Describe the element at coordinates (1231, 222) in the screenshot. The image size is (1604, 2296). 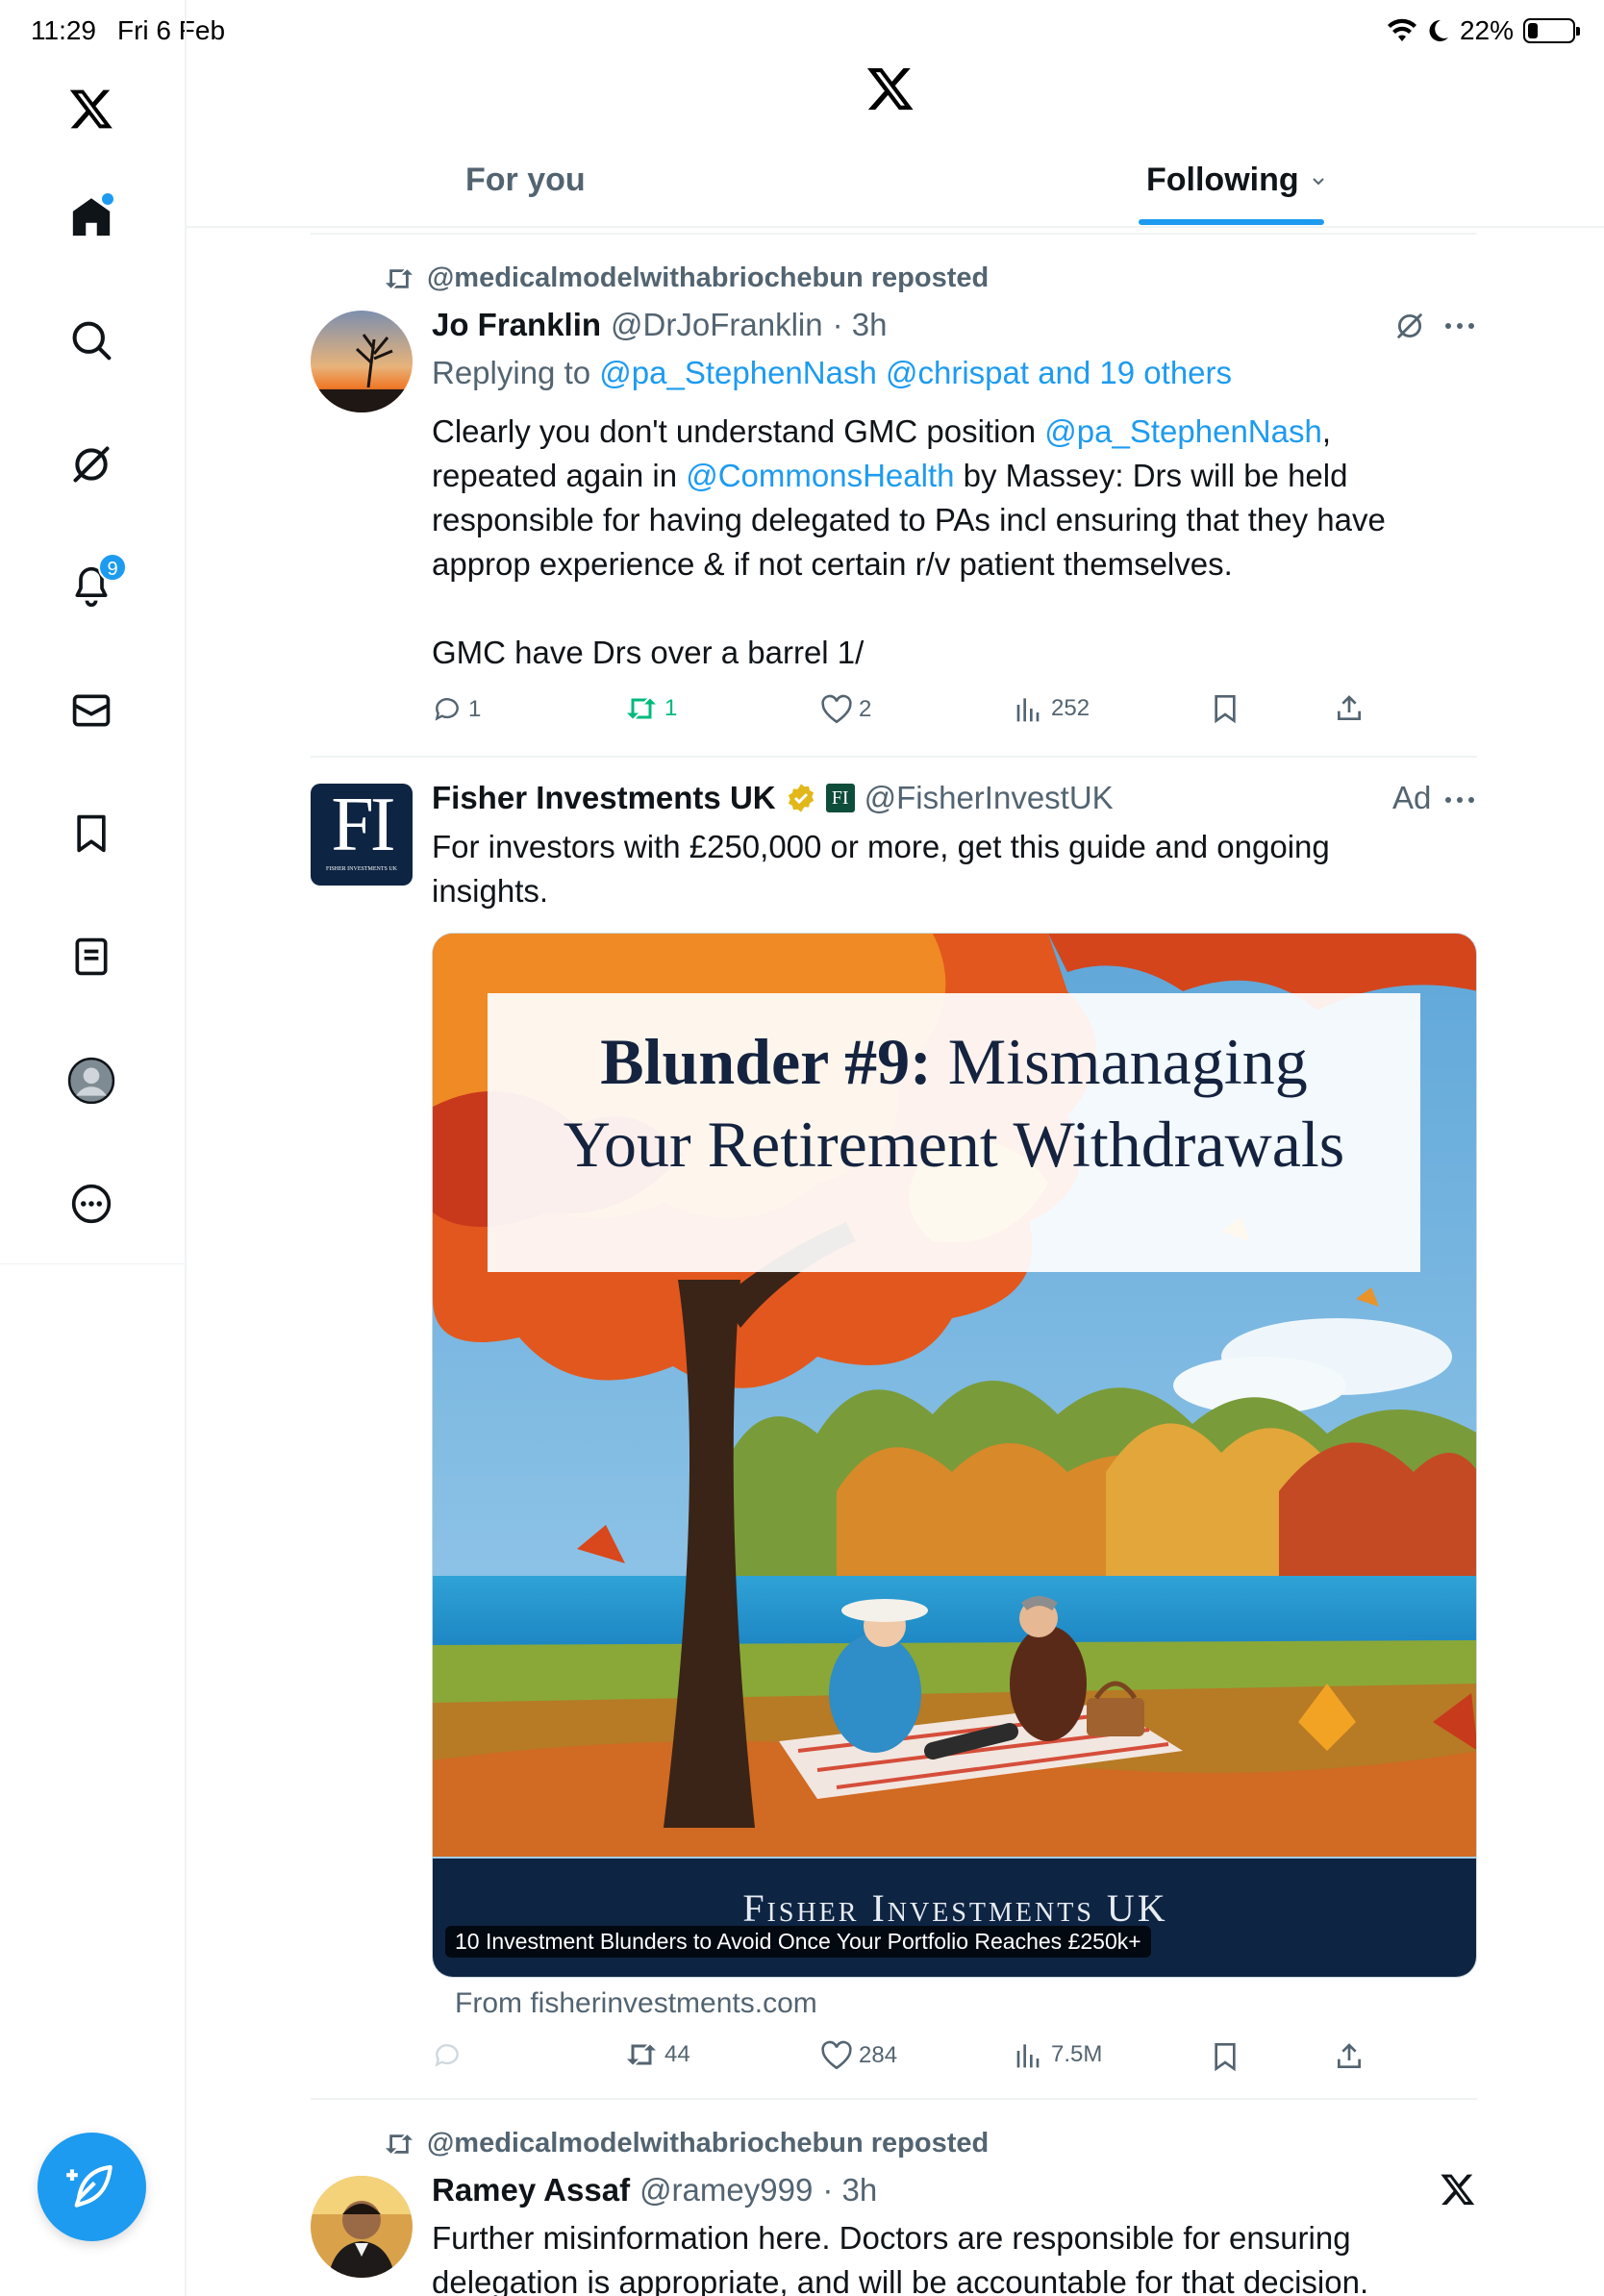
I see `tab-active-indicator` at that location.